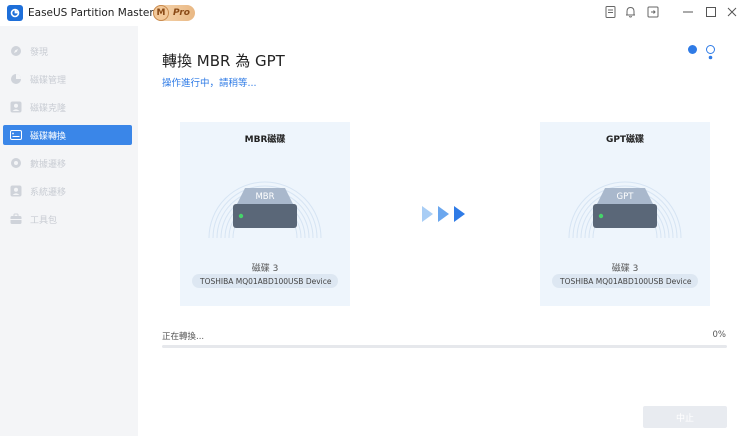  I want to click on sidebar-item-label: 磁碟克隆, so click(48, 108).